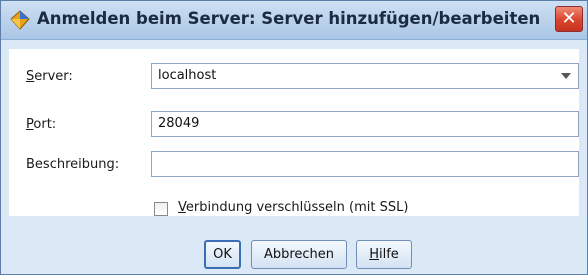 Image resolution: width=588 pixels, height=275 pixels. I want to click on port-label: Port:, so click(41, 124).